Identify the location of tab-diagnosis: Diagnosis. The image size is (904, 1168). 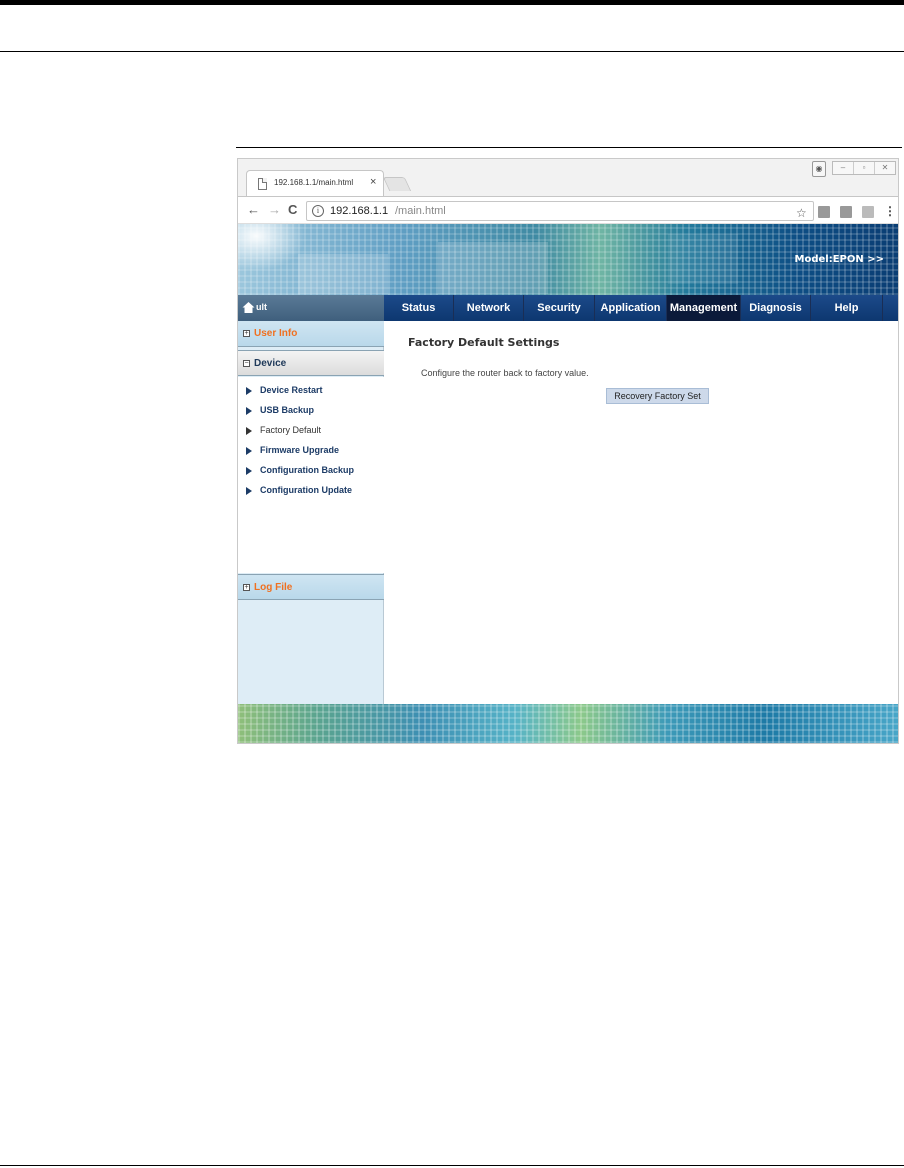
(776, 308).